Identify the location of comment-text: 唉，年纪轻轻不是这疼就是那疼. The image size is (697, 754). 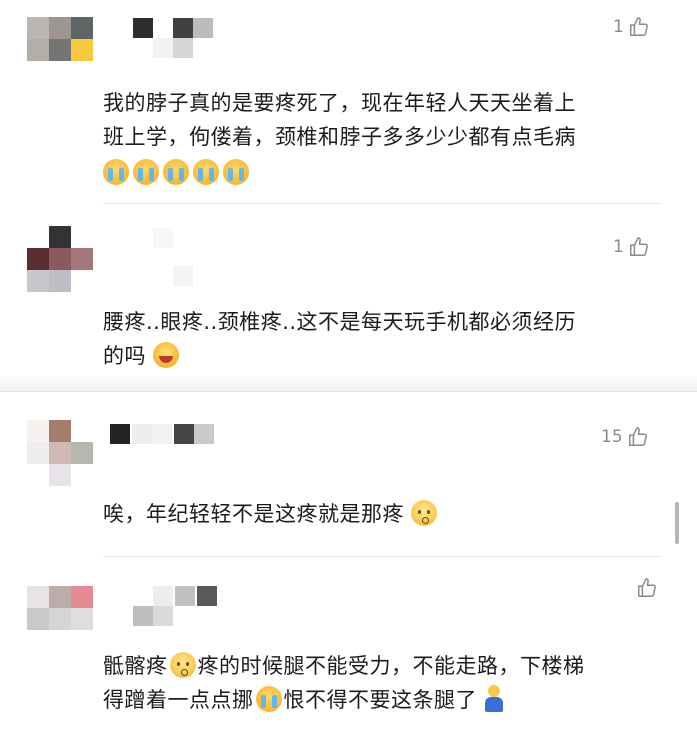
(385, 514).